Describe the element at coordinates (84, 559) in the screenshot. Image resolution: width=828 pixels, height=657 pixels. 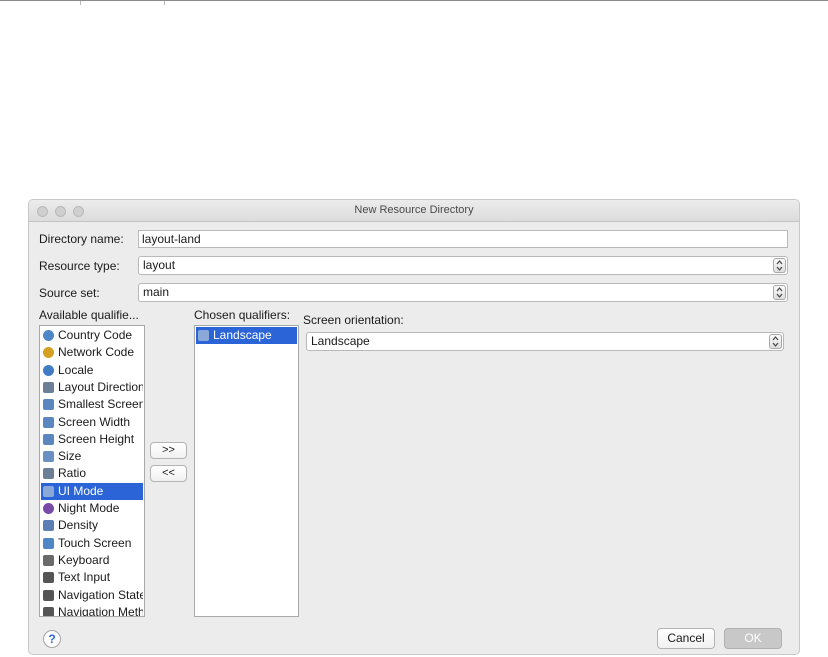
I see `available-qualifier-item-label: Keyboard` at that location.